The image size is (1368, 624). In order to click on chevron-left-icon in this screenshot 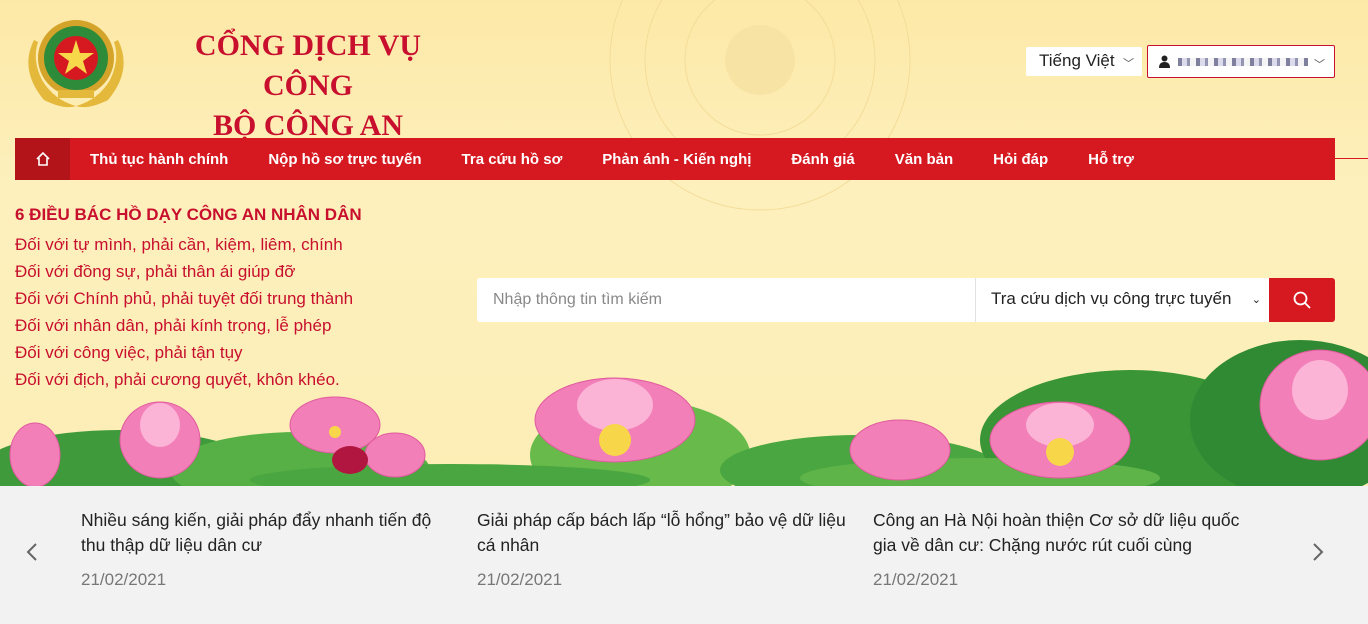, I will do `click(31, 552)`.